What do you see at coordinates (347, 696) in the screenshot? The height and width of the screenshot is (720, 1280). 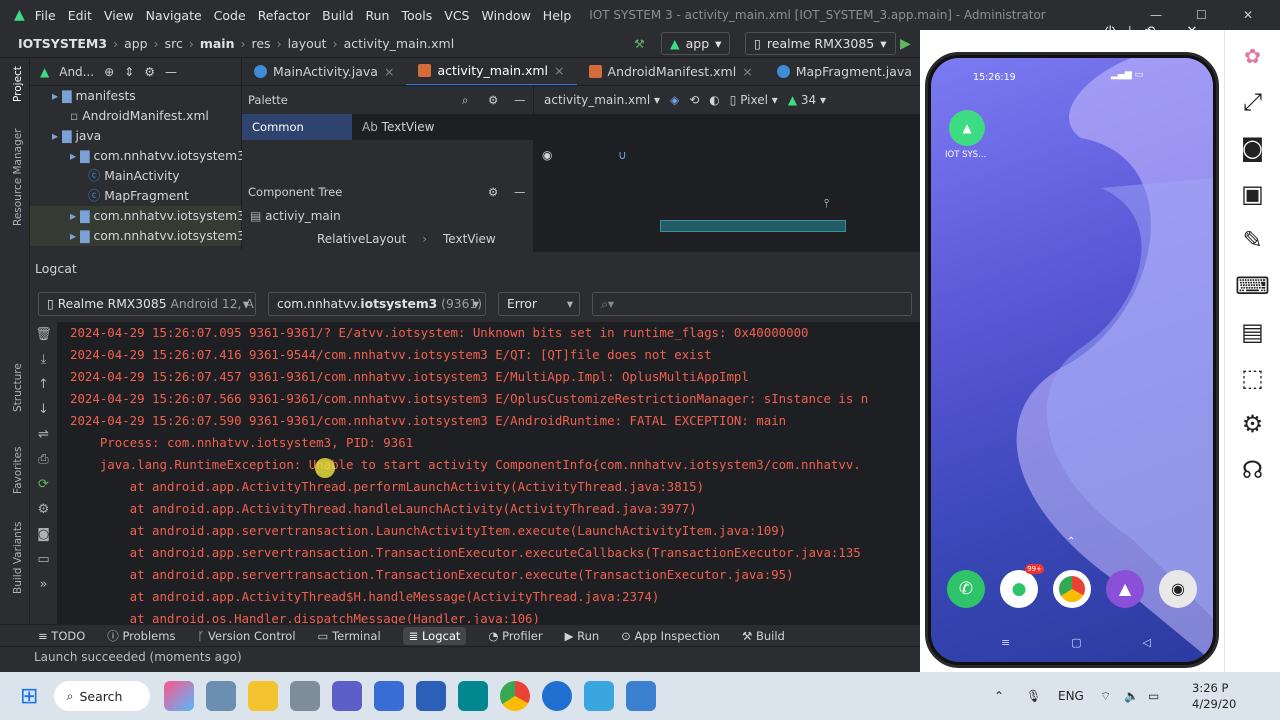 I see `teams-icon` at bounding box center [347, 696].